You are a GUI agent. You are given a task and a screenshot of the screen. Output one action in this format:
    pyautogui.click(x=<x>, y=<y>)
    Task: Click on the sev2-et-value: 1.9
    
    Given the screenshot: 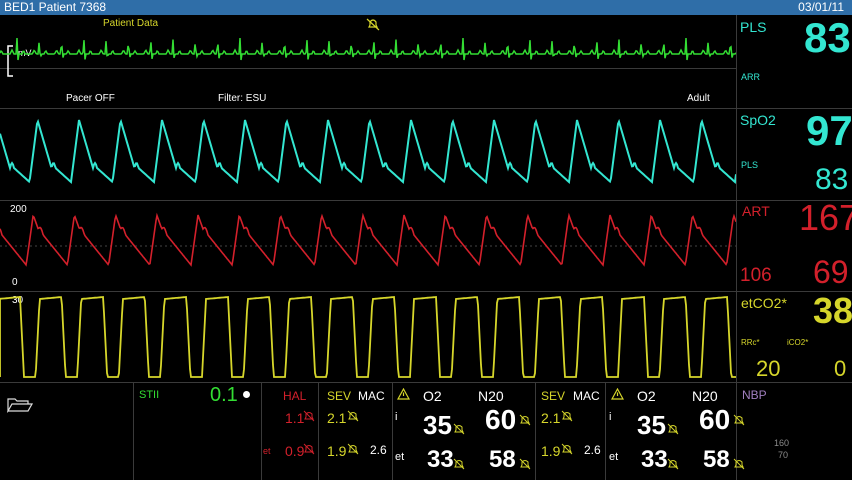 What is the action you would take?
    pyautogui.click(x=551, y=451)
    